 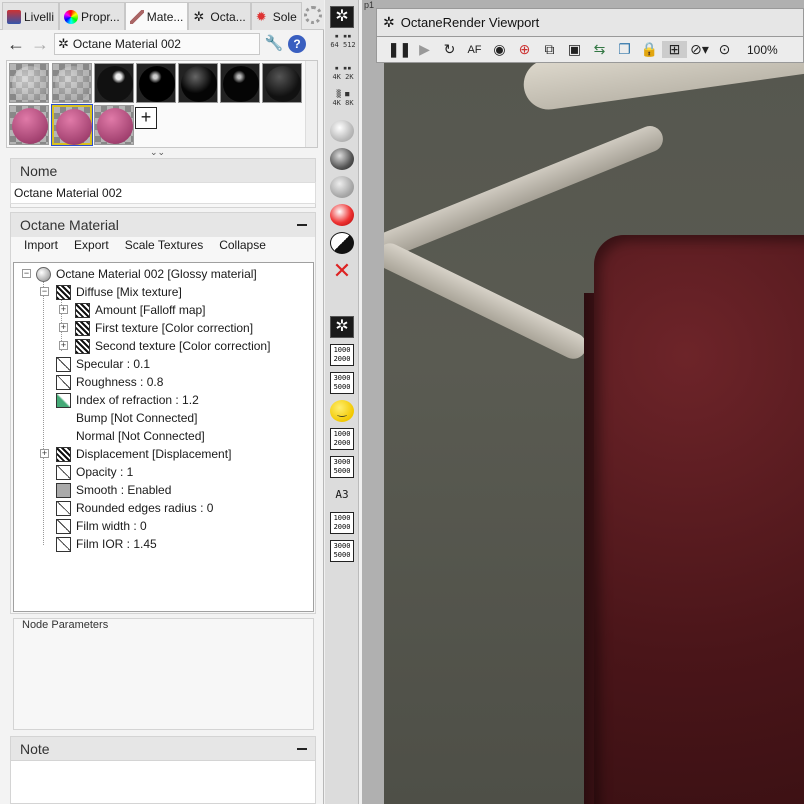 I want to click on toggle-value-icon, so click(x=63, y=490).